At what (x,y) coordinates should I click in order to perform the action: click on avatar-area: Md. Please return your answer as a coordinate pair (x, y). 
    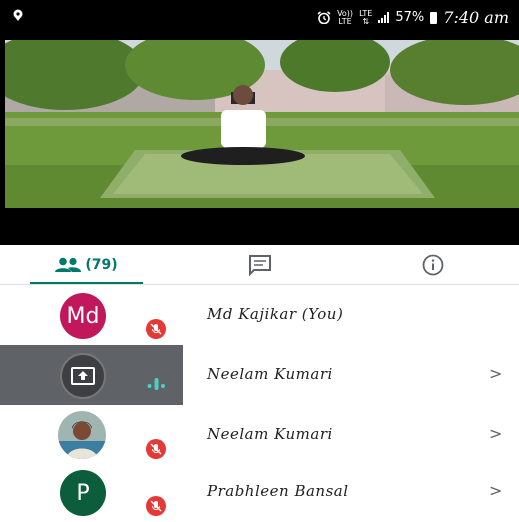
    Looking at the image, I should click on (91, 315).